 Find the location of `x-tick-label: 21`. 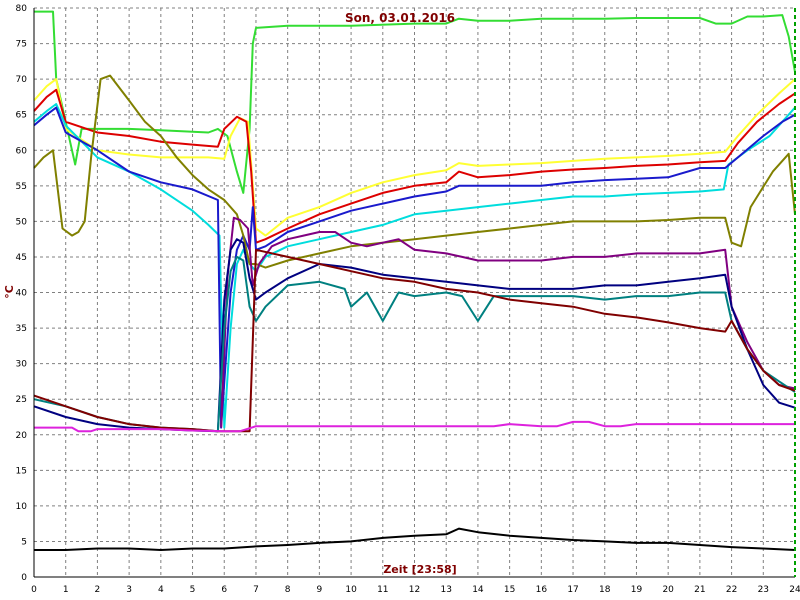

x-tick-label: 21 is located at coordinates (699, 590).